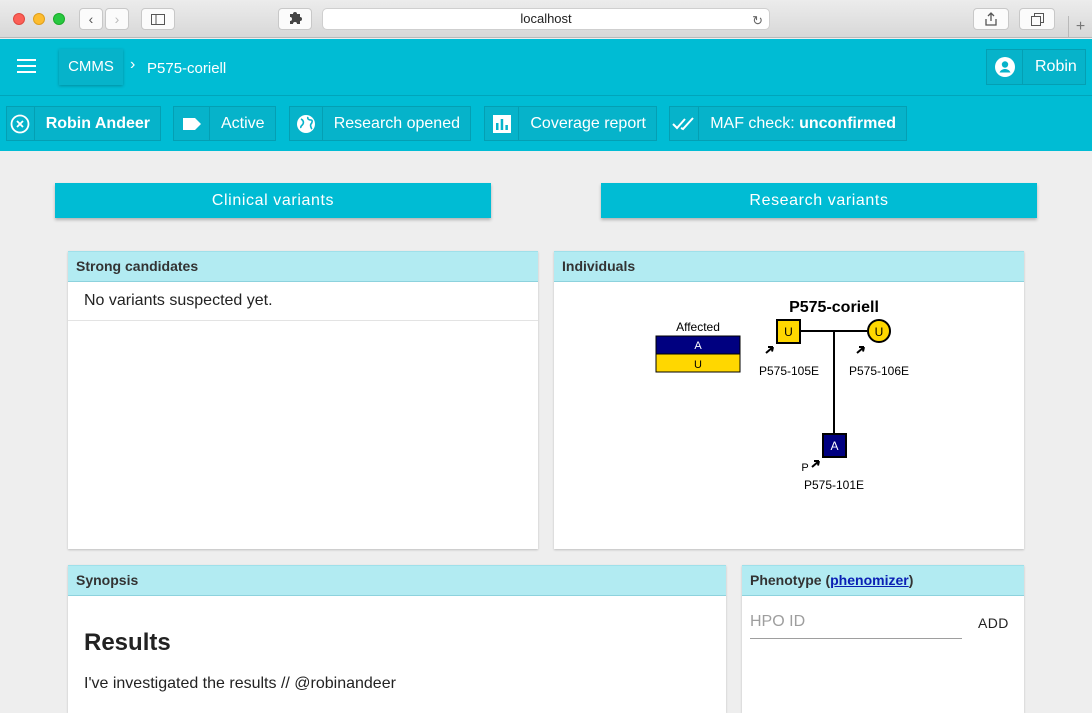 The height and width of the screenshot is (713, 1092). I want to click on share-icon, so click(991, 19).